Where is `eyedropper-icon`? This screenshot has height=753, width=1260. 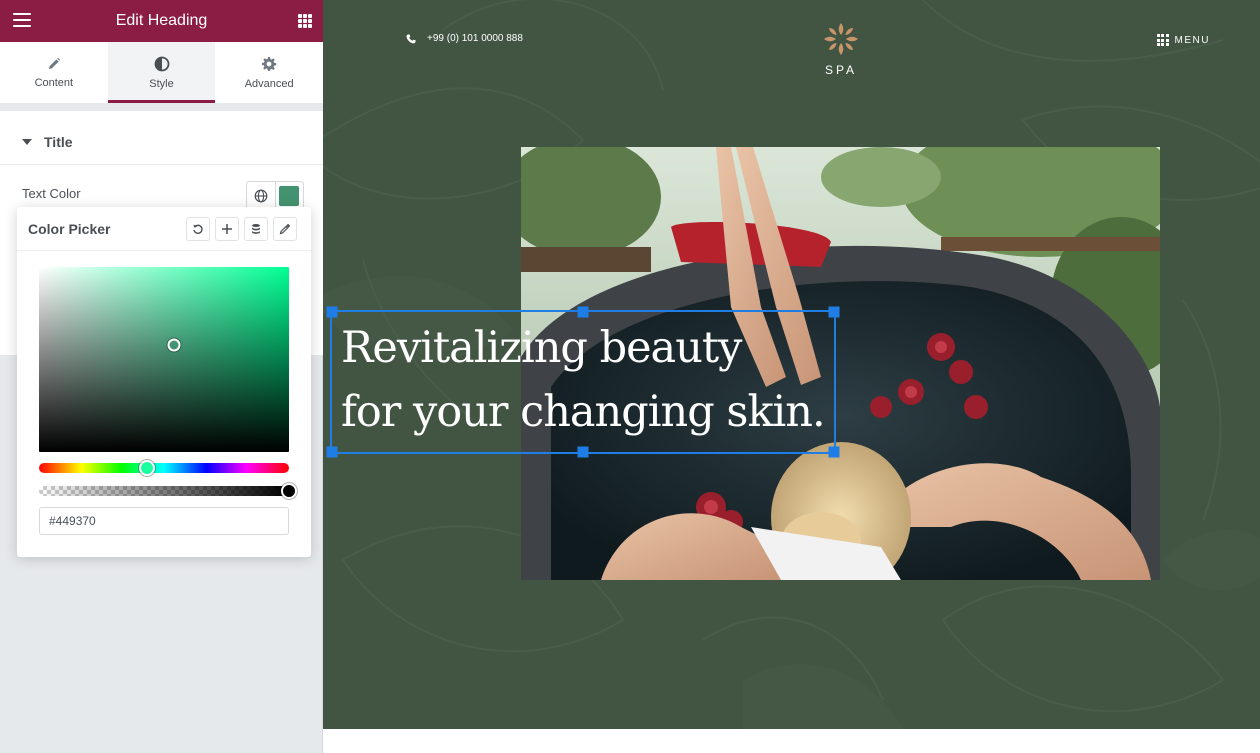 eyedropper-icon is located at coordinates (285, 229).